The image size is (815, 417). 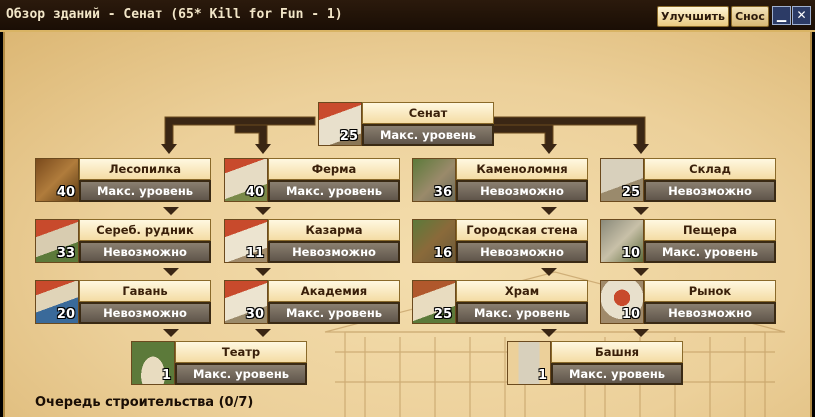 What do you see at coordinates (57, 241) in the screenshot?
I see `silver-mine-icon: 33` at bounding box center [57, 241].